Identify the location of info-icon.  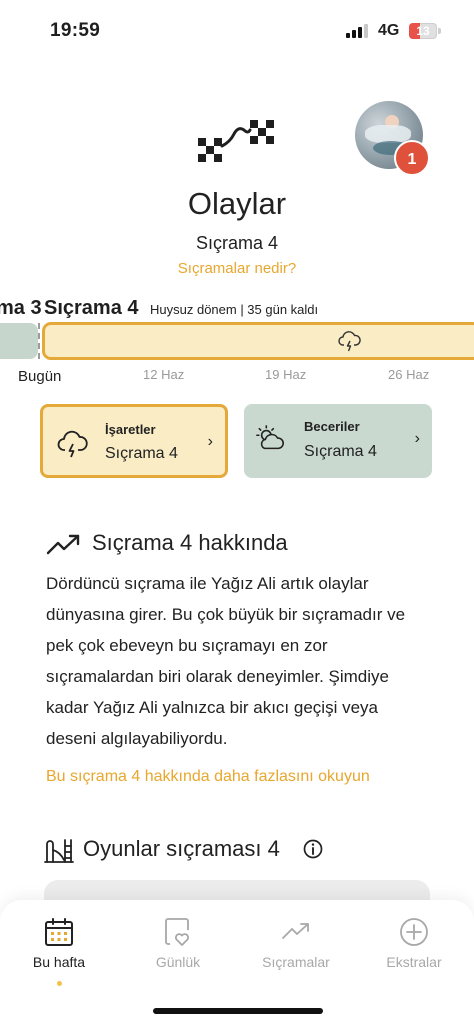
(313, 849).